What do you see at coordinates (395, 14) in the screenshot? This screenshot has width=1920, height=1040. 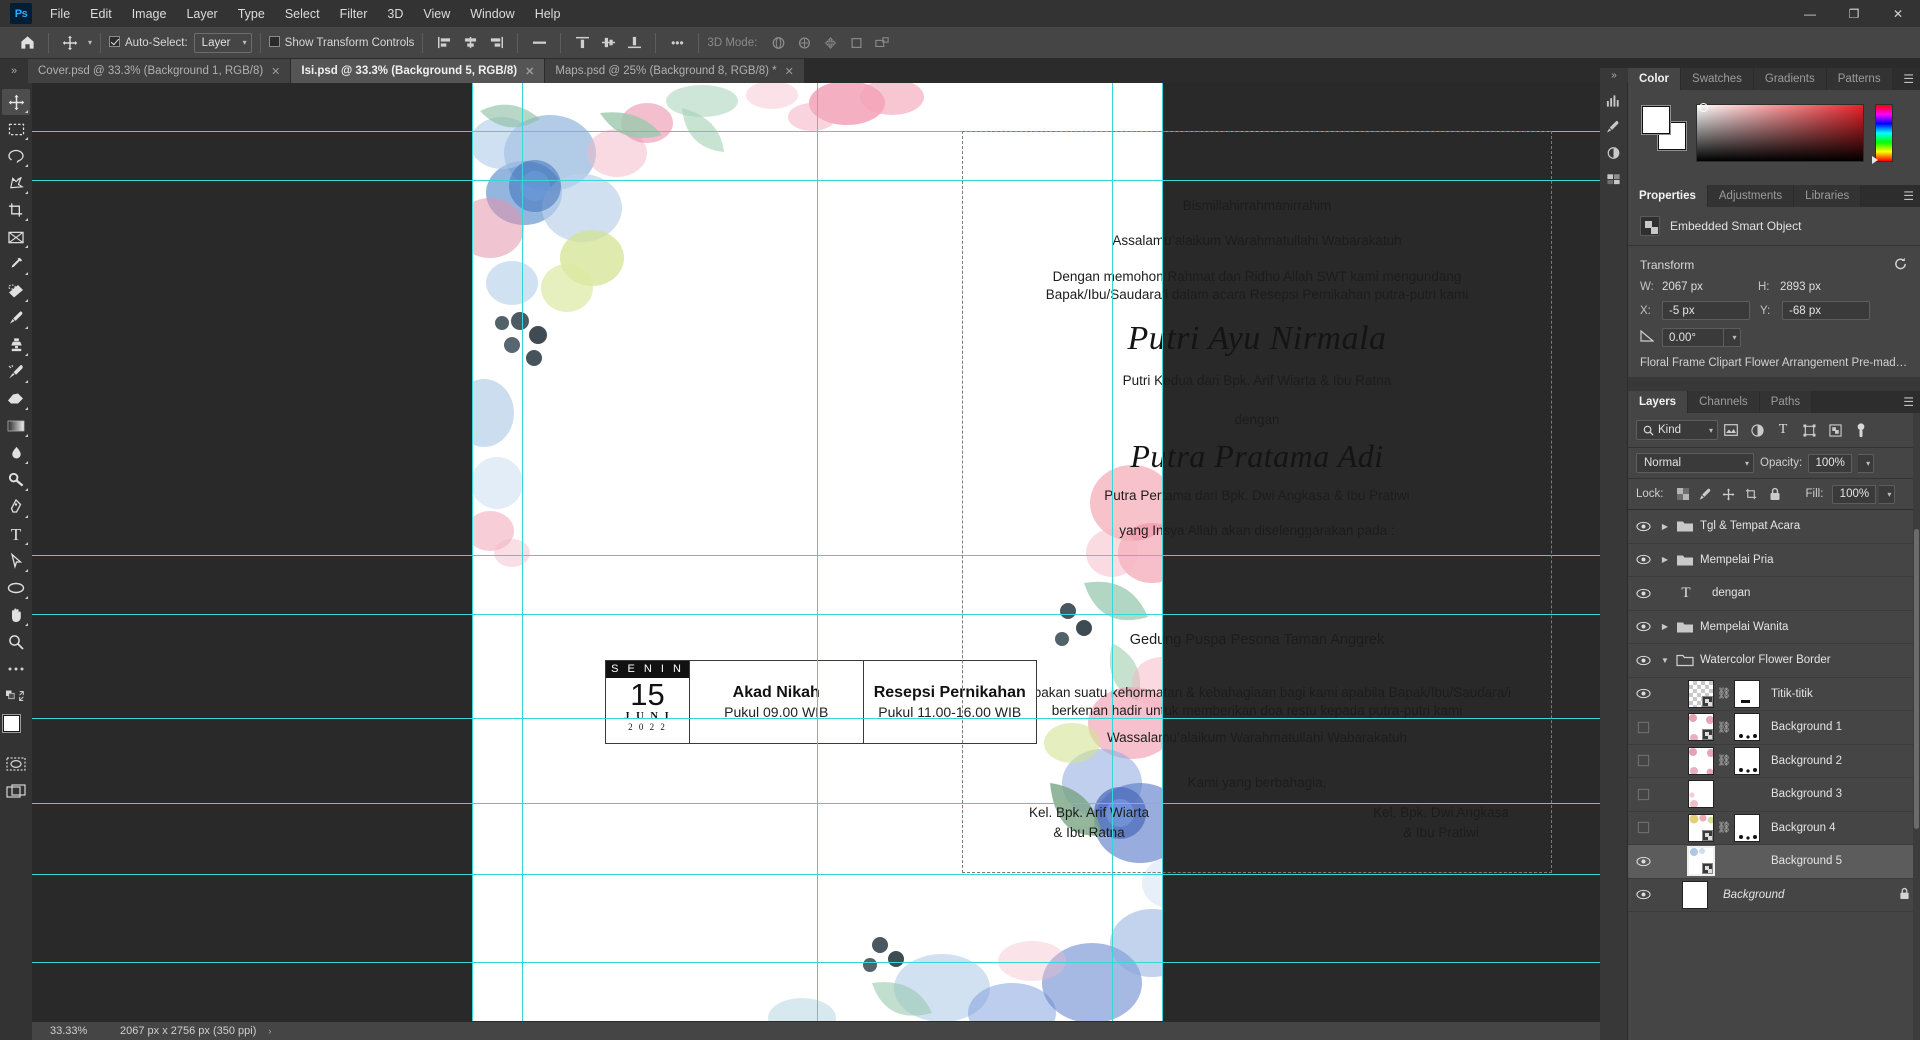 I see `menu-3d: 3D` at bounding box center [395, 14].